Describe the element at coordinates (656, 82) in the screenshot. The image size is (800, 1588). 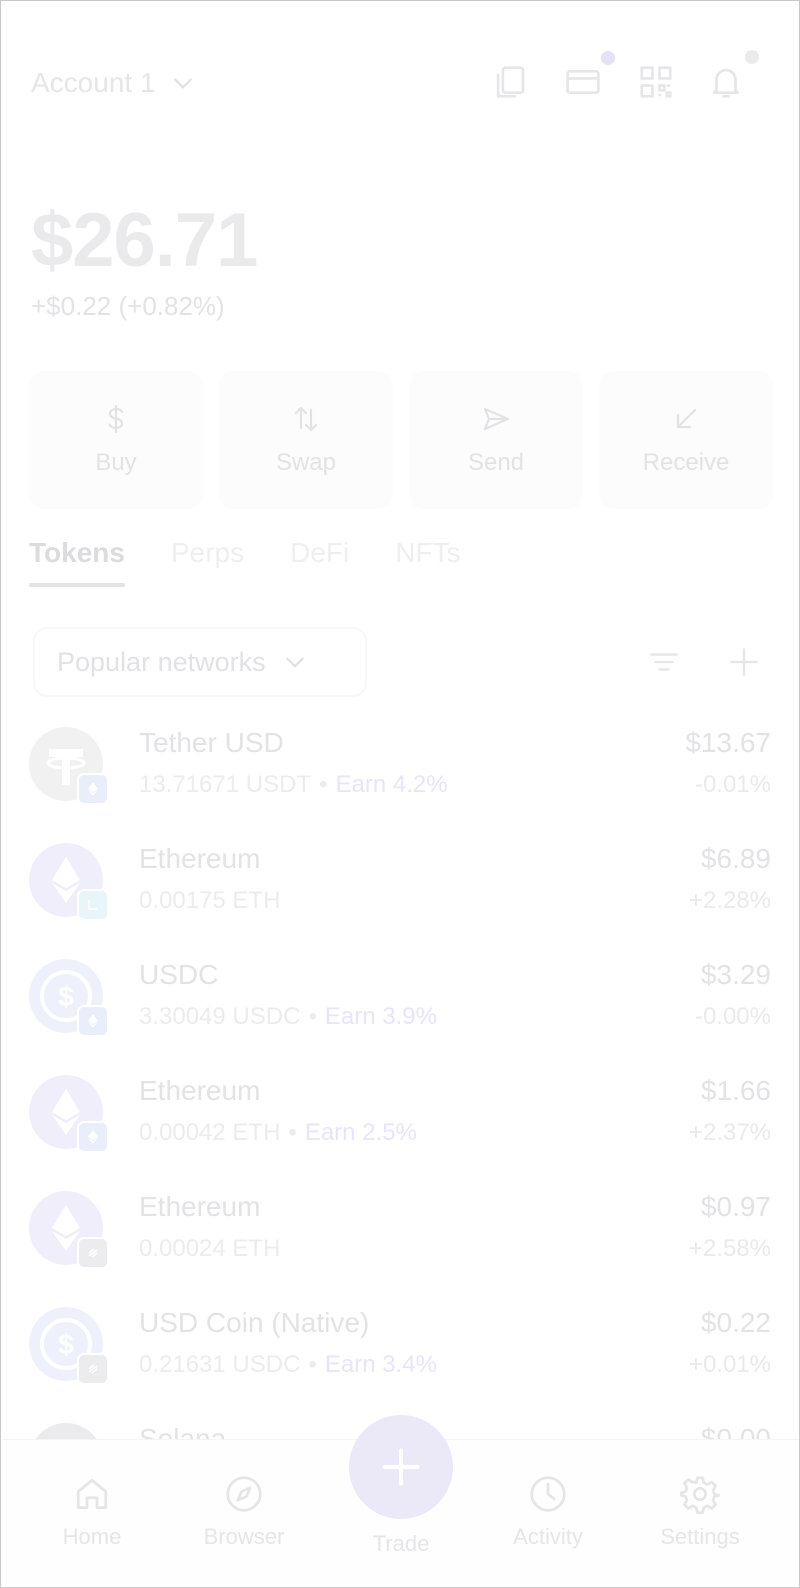
I see `qr-code-icon` at that location.